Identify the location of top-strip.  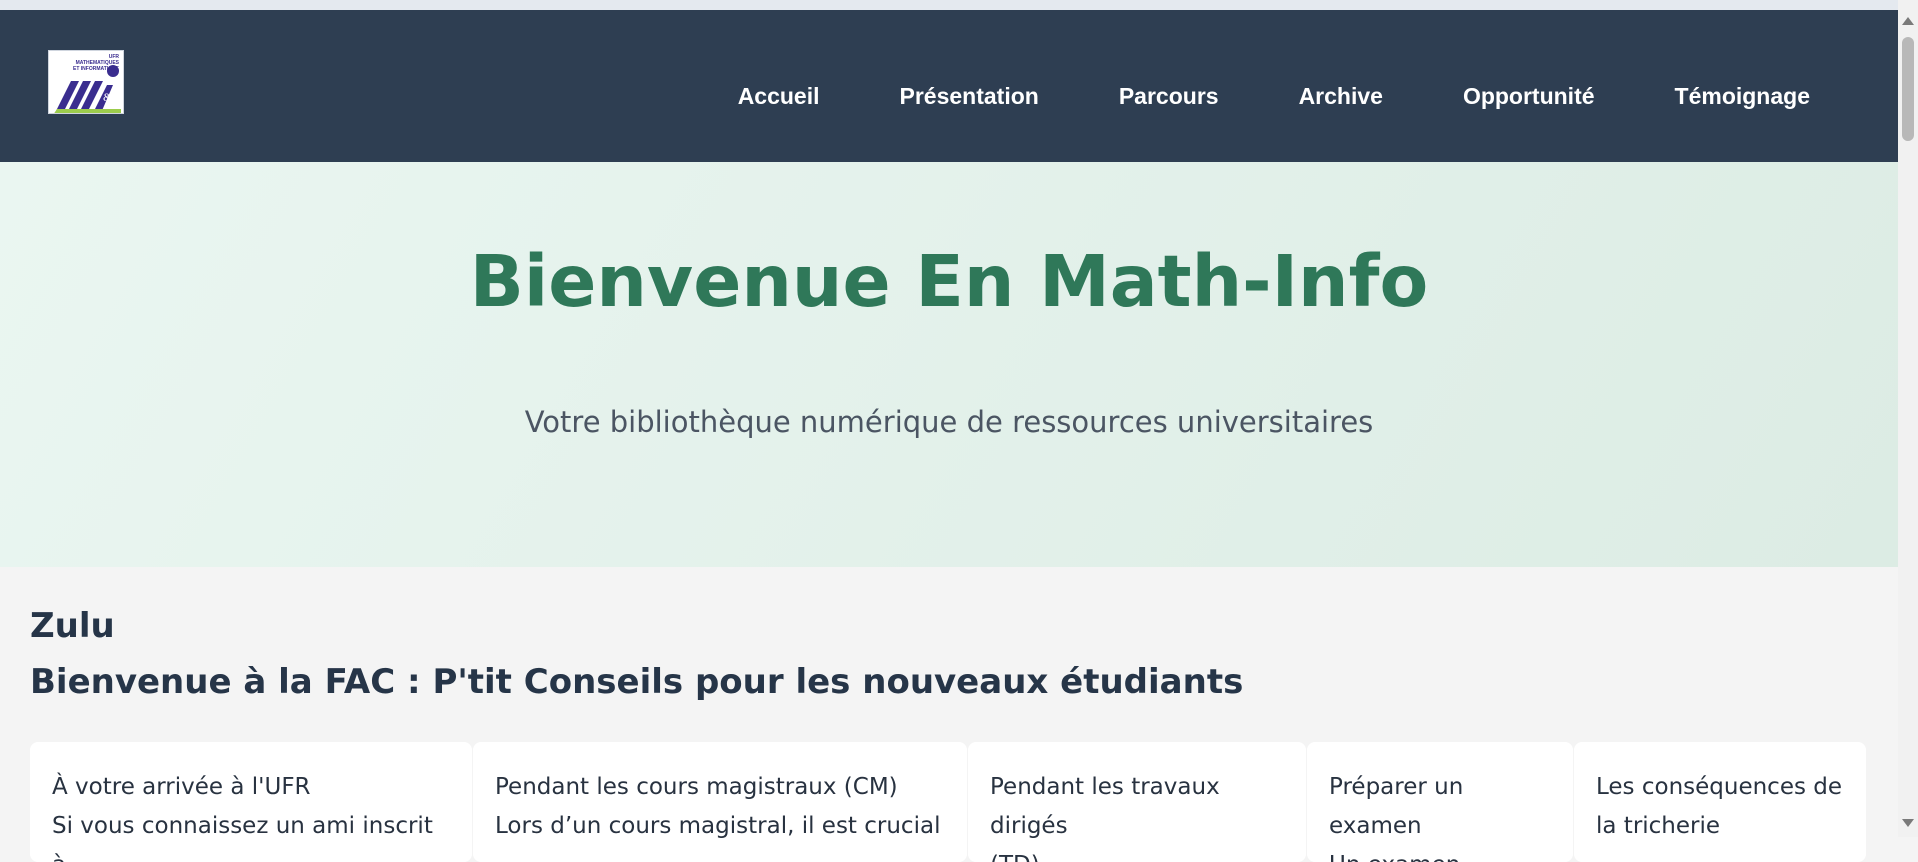
(949, 5).